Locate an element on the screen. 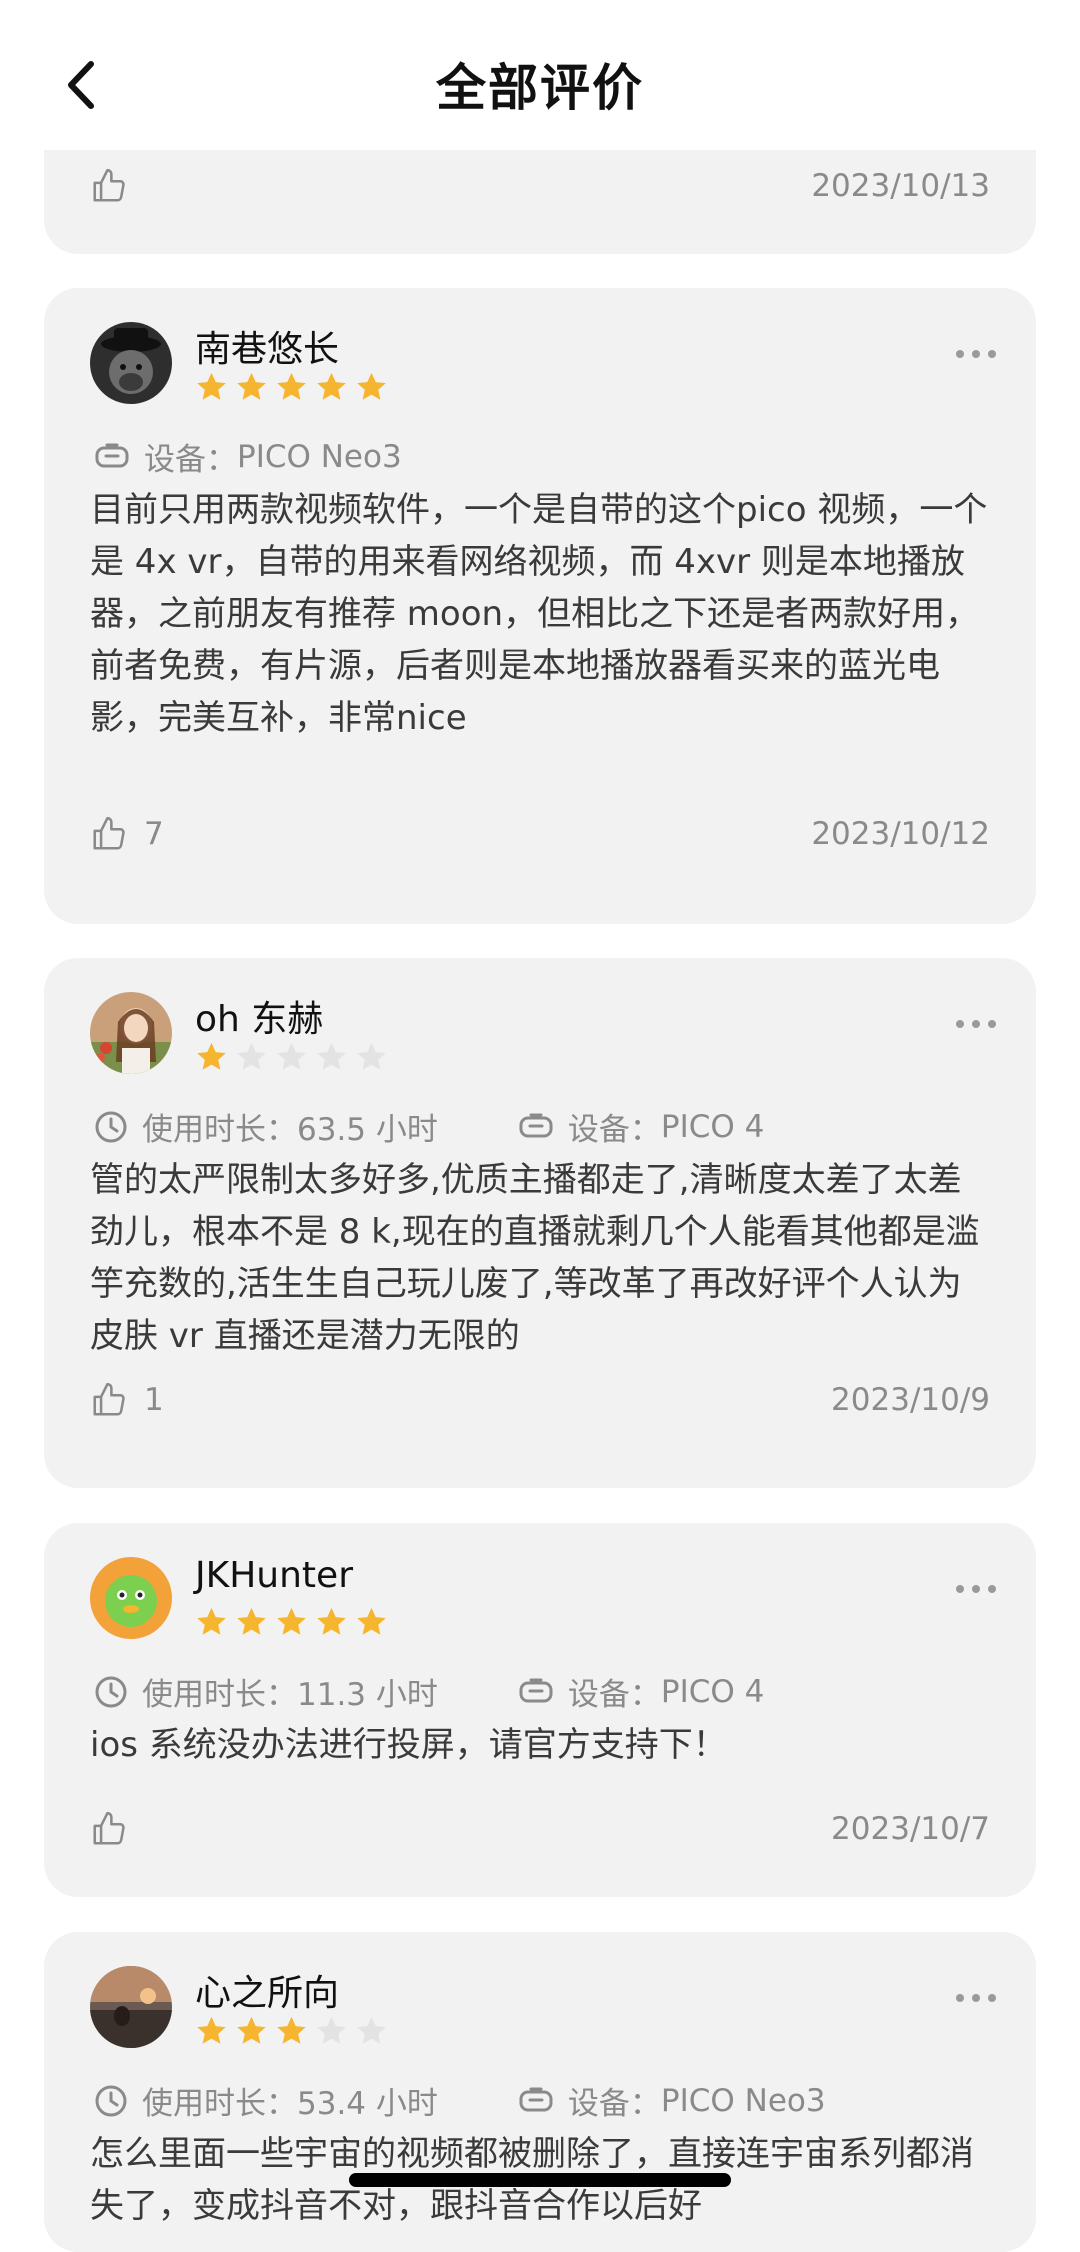 This screenshot has width=1080, height=2252. username: JKHunter is located at coordinates (274, 1575).